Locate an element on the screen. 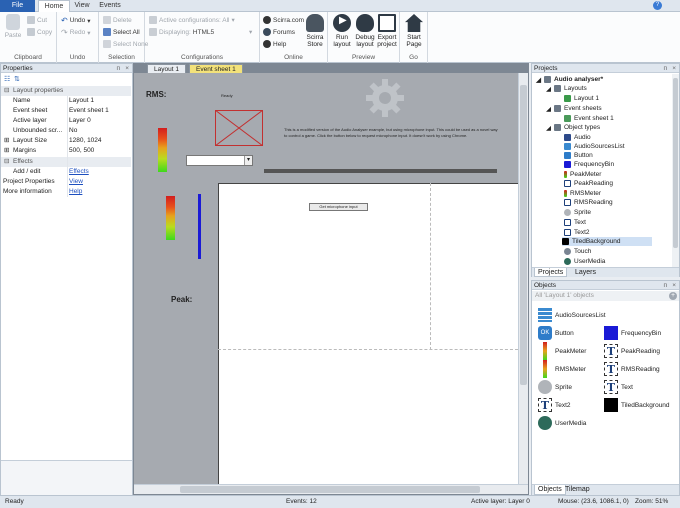 This screenshot has height=508, width=680. tree-object-audio: Audio is located at coordinates (577, 137).